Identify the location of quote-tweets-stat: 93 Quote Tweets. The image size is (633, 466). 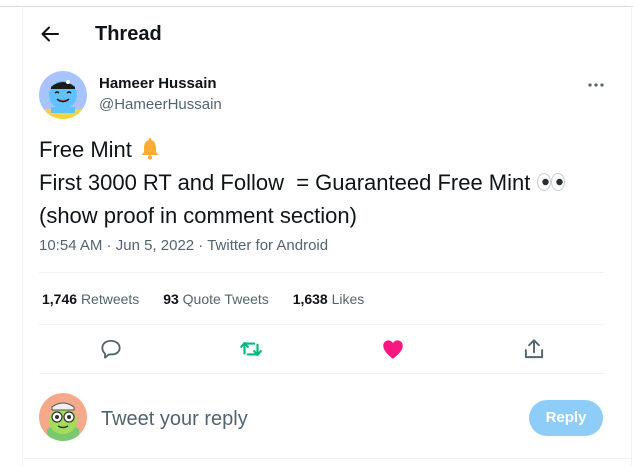
(216, 299).